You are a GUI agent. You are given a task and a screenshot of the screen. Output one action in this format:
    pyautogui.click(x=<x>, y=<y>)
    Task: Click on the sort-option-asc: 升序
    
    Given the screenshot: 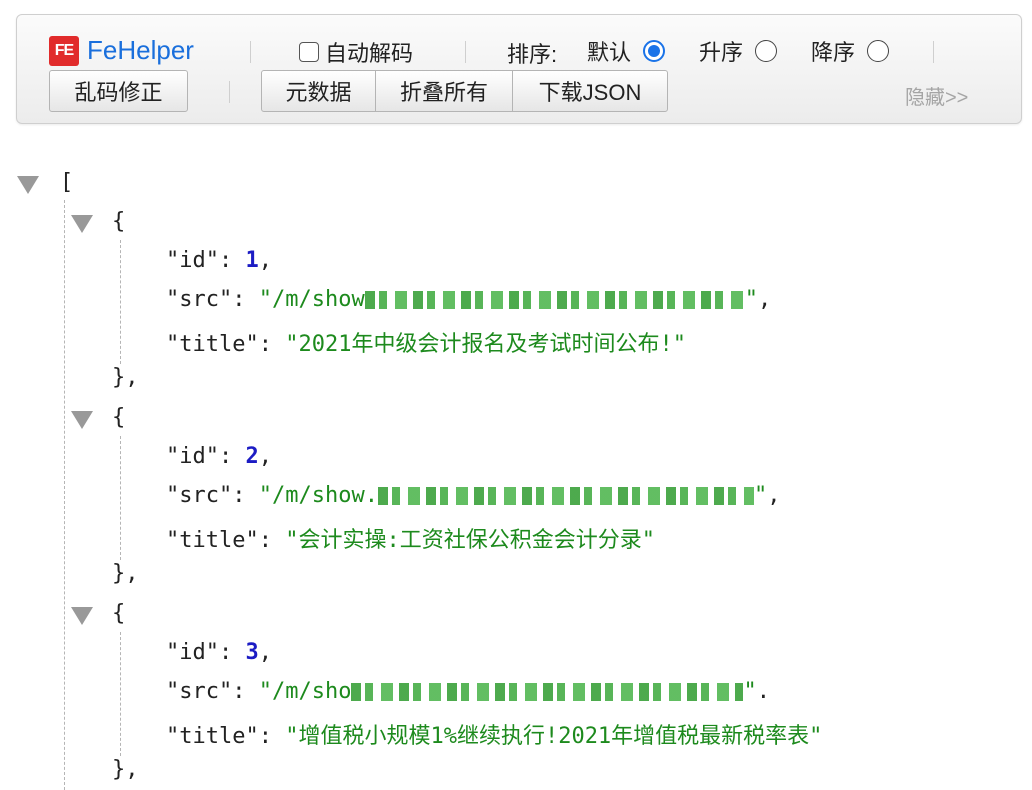 What is the action you would take?
    pyautogui.click(x=738, y=51)
    